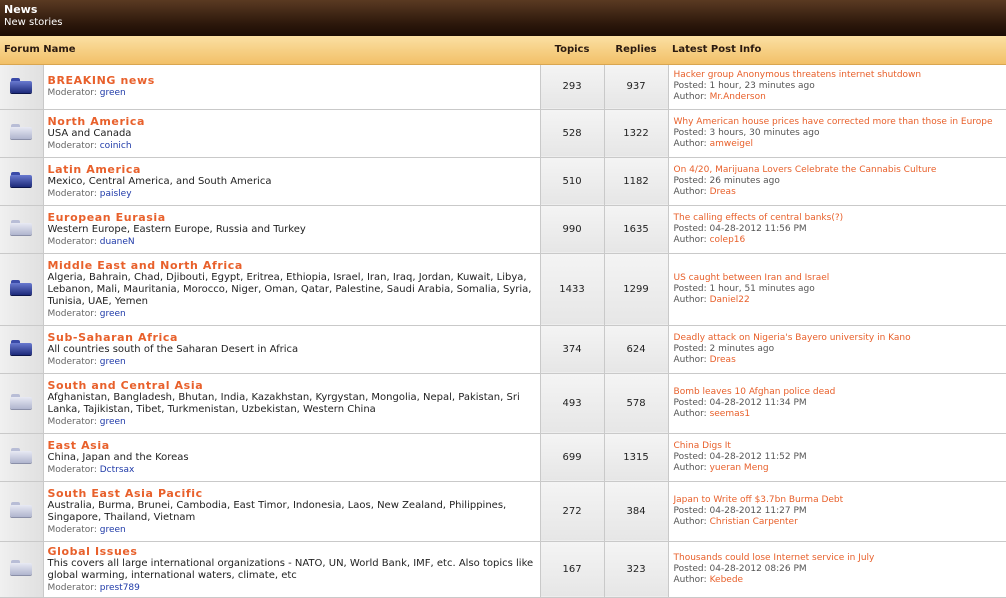 The width and height of the screenshot is (1006, 598). I want to click on latest-post-title-link: Japan to Write off $3.7bn Burma Debt, so click(838, 500).